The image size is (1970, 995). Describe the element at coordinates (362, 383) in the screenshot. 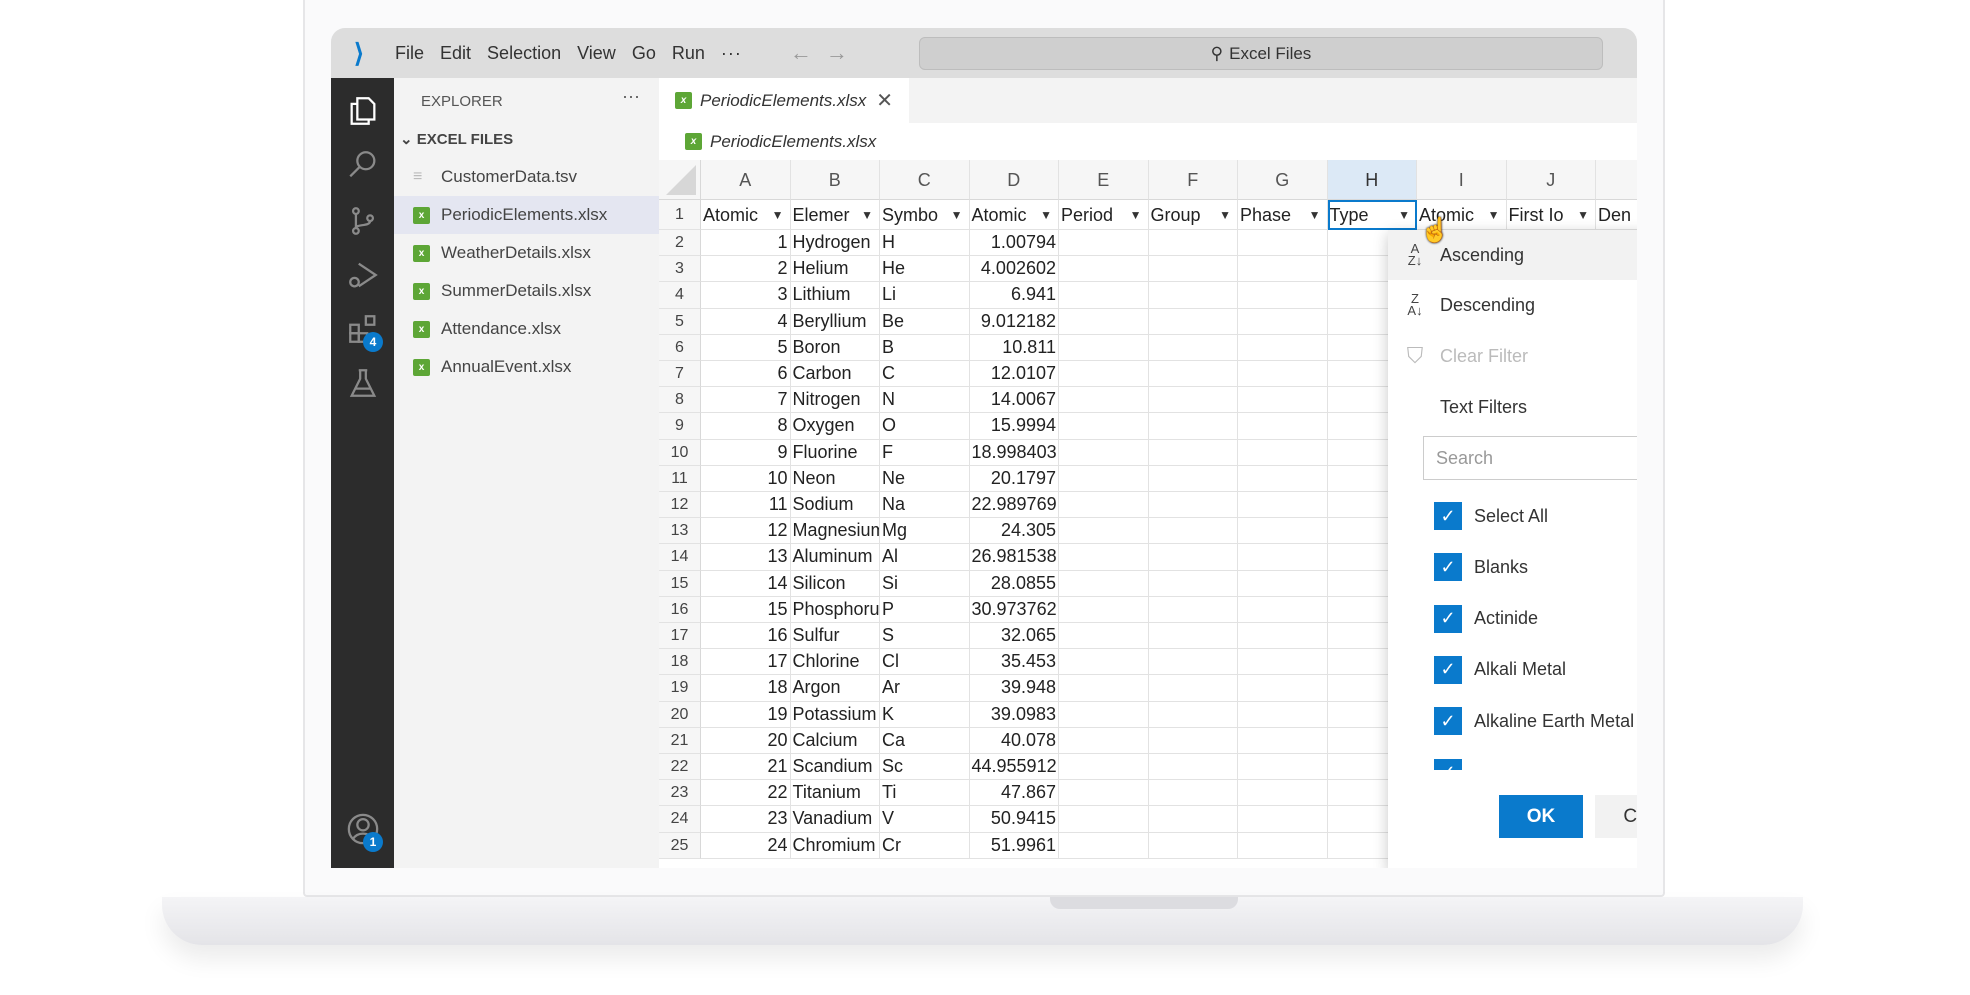

I see `testing-flask-icon` at that location.